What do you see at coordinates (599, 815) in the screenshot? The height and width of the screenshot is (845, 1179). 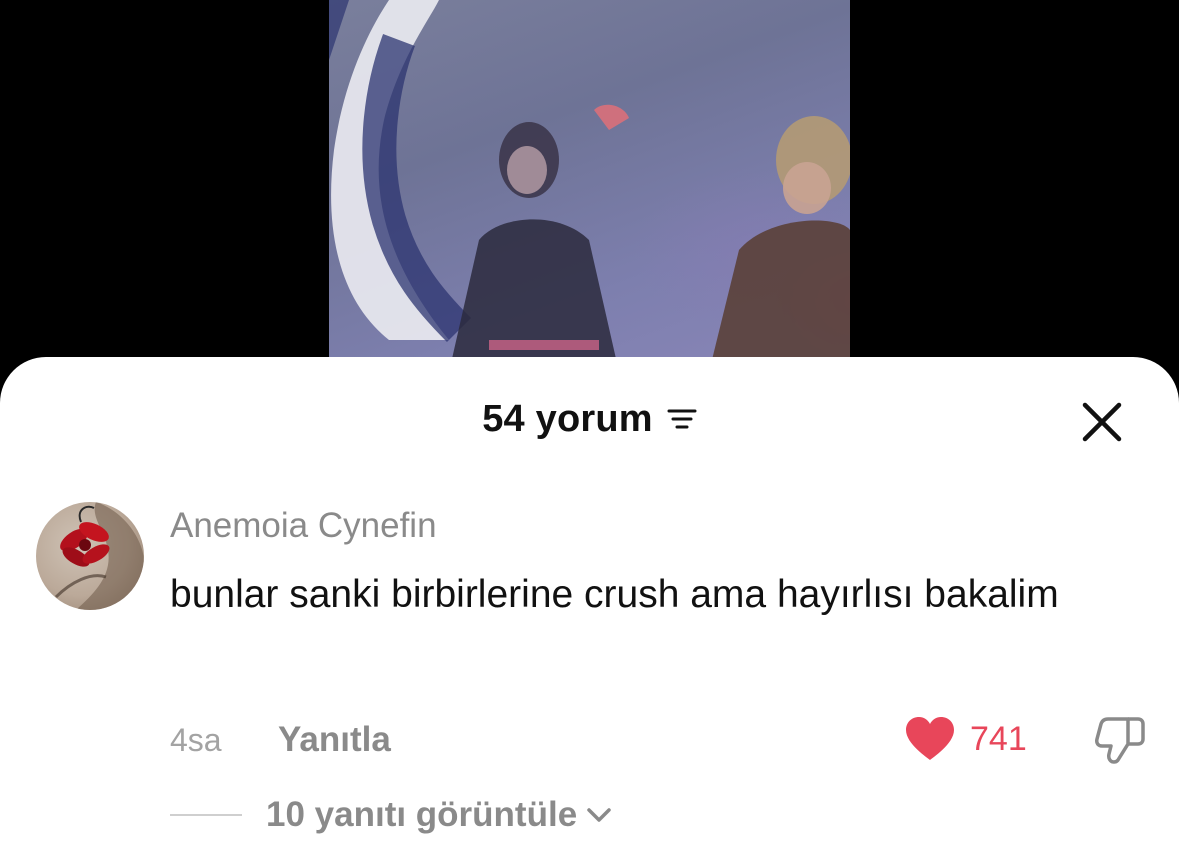 I see `chevron-down-icon` at bounding box center [599, 815].